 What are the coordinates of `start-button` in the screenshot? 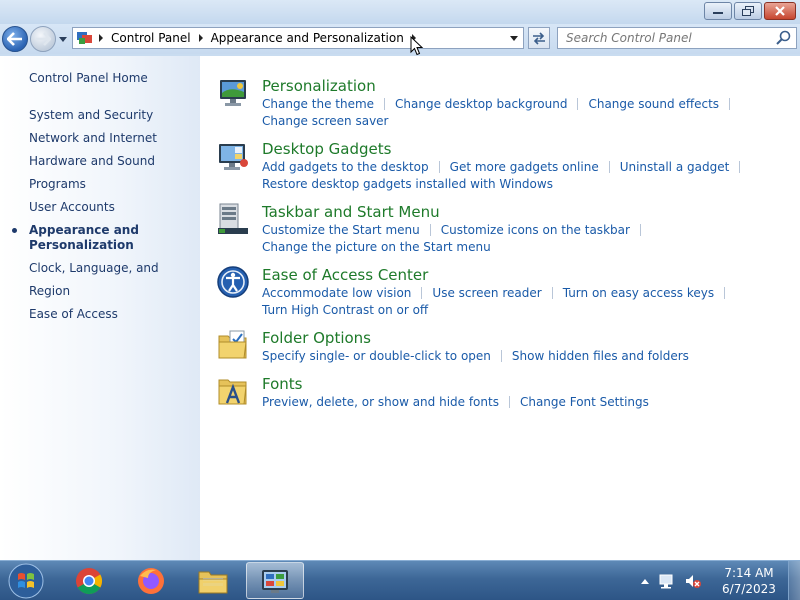 It's located at (26, 581).